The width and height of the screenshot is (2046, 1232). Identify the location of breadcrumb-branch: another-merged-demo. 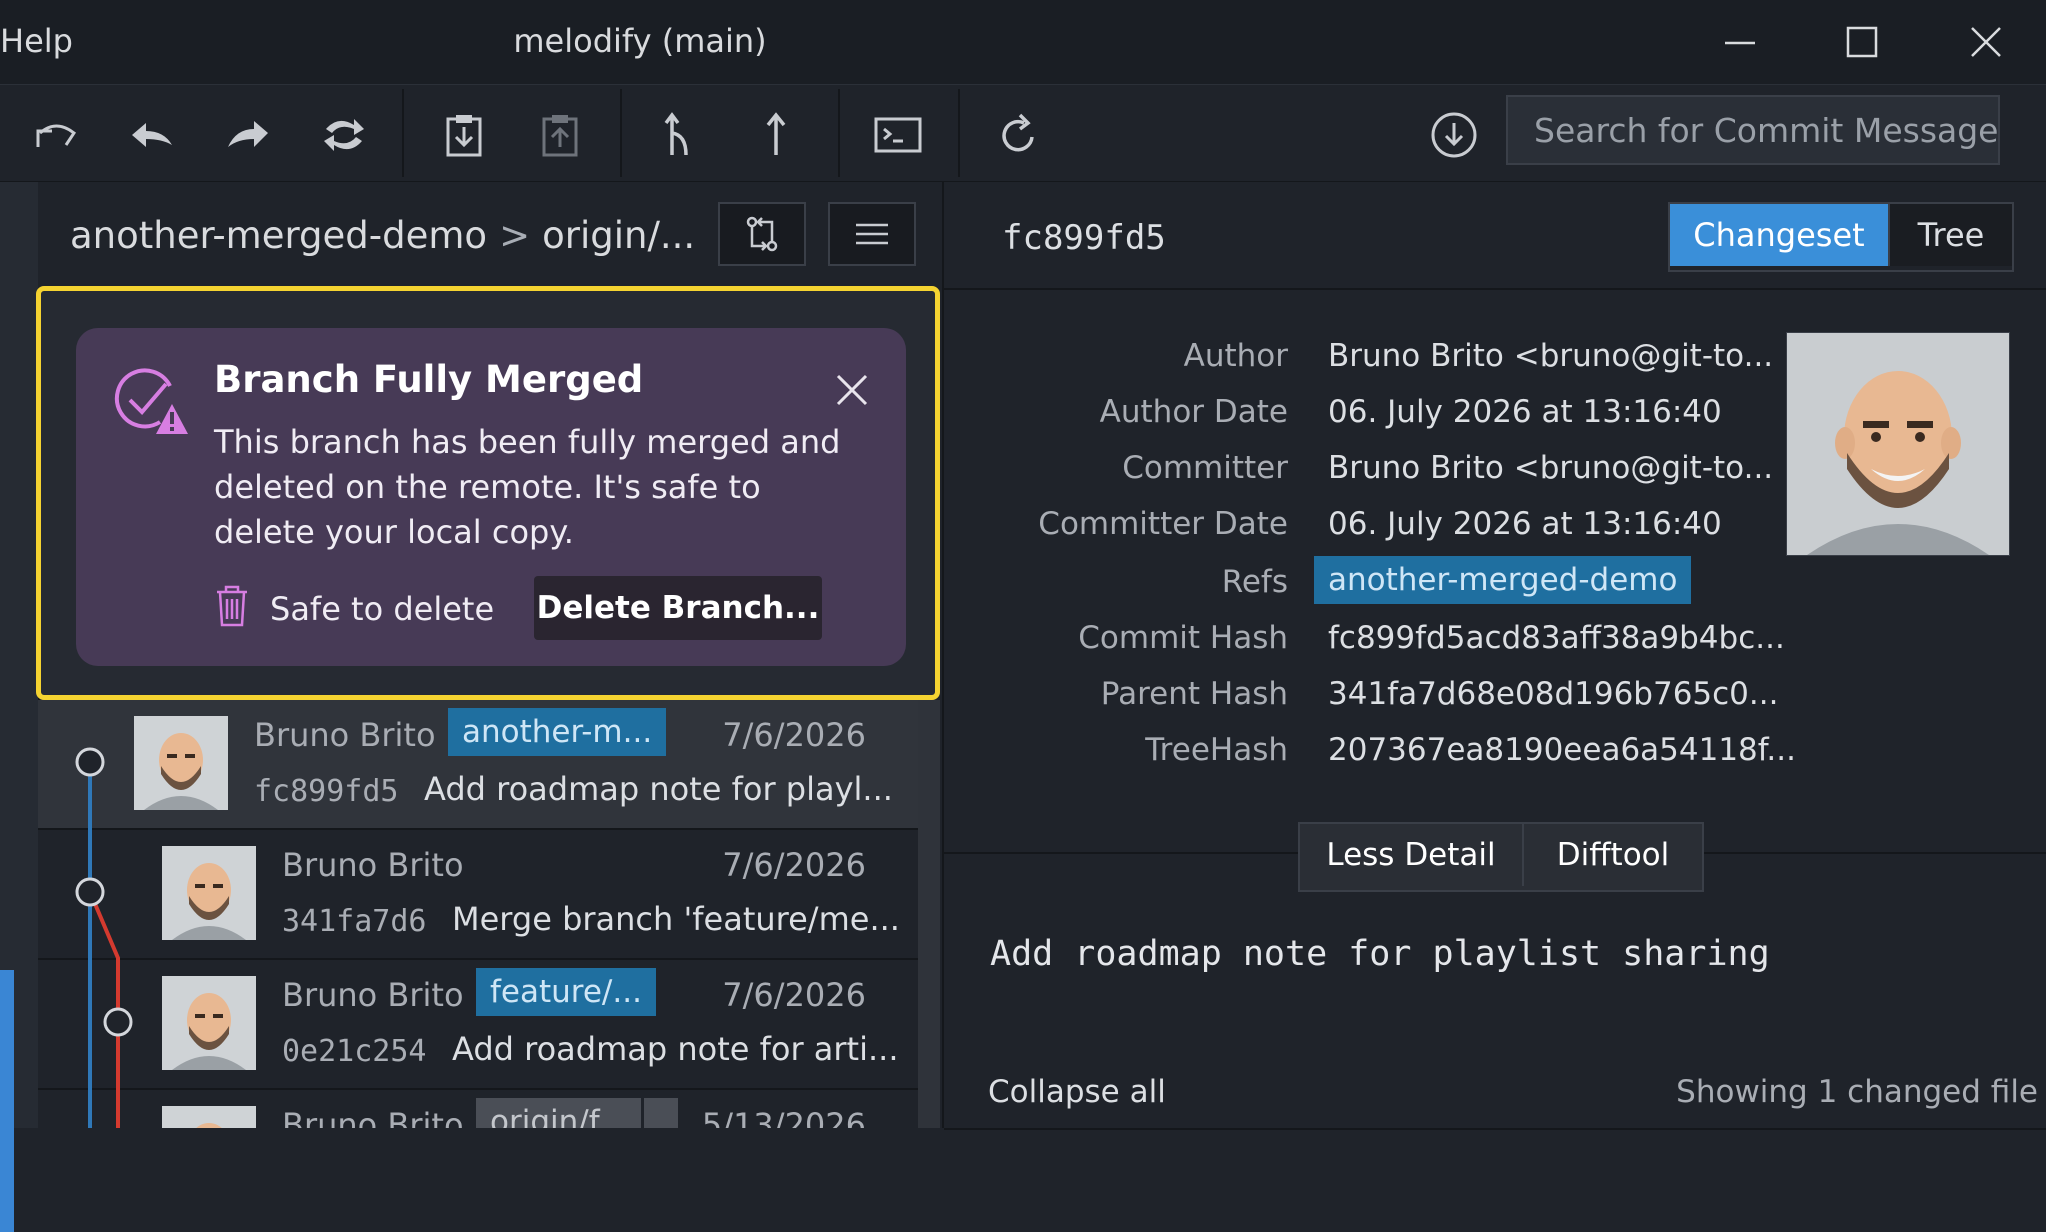
(278, 235).